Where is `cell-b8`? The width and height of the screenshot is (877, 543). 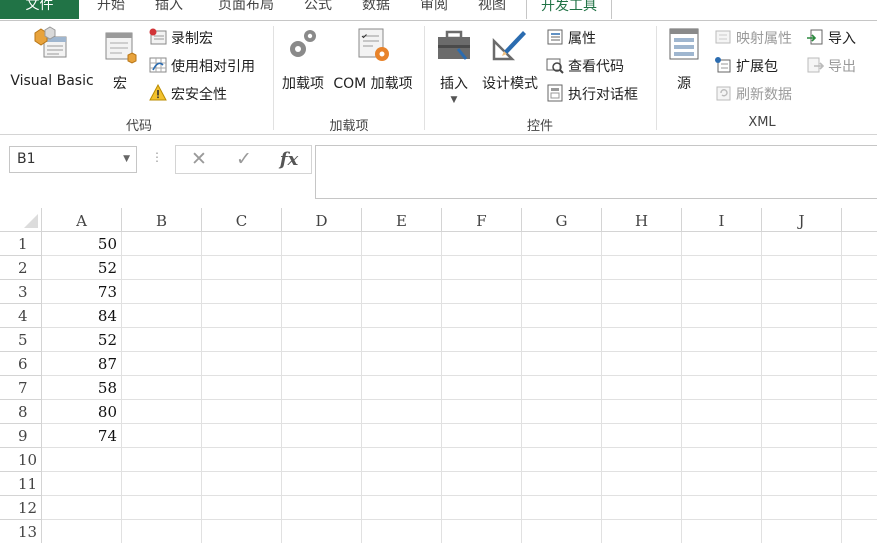
cell-b8 is located at coordinates (162, 412).